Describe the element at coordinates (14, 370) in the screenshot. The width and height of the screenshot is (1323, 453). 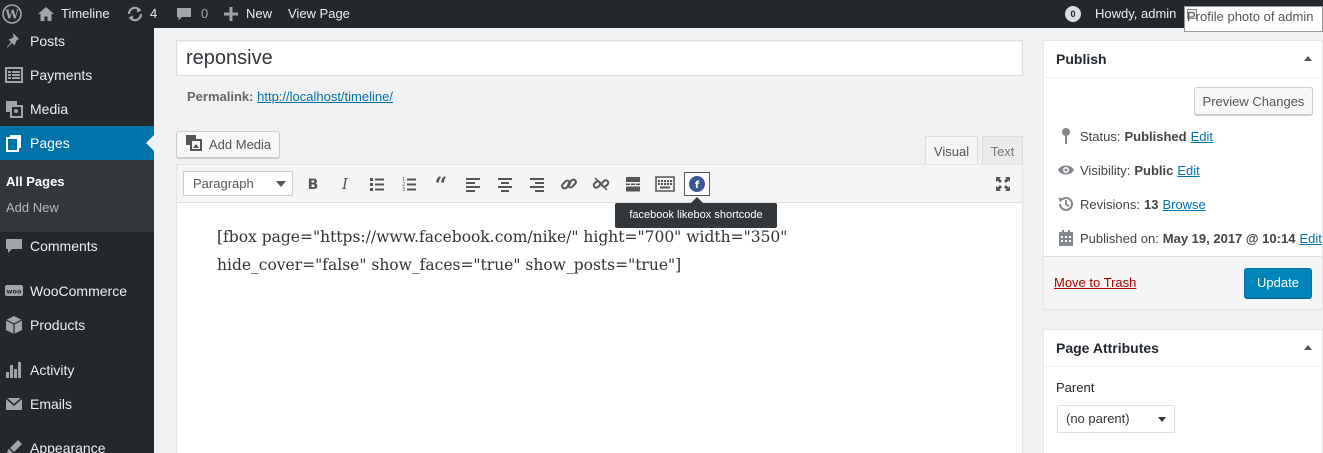
I see `activity-icon` at that location.